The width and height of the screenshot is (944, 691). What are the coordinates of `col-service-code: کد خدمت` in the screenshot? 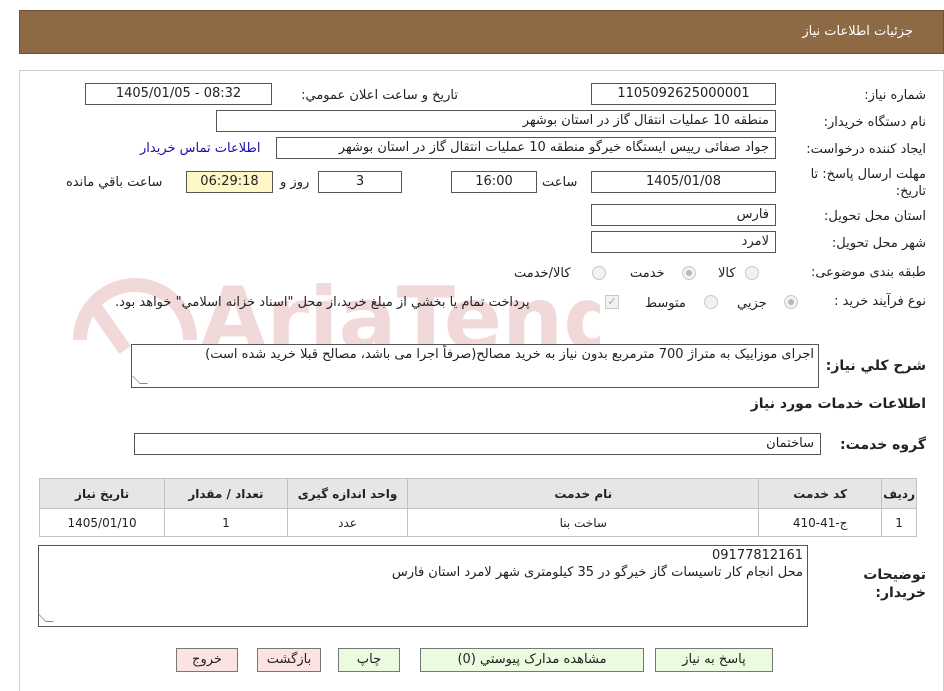 It's located at (820, 493).